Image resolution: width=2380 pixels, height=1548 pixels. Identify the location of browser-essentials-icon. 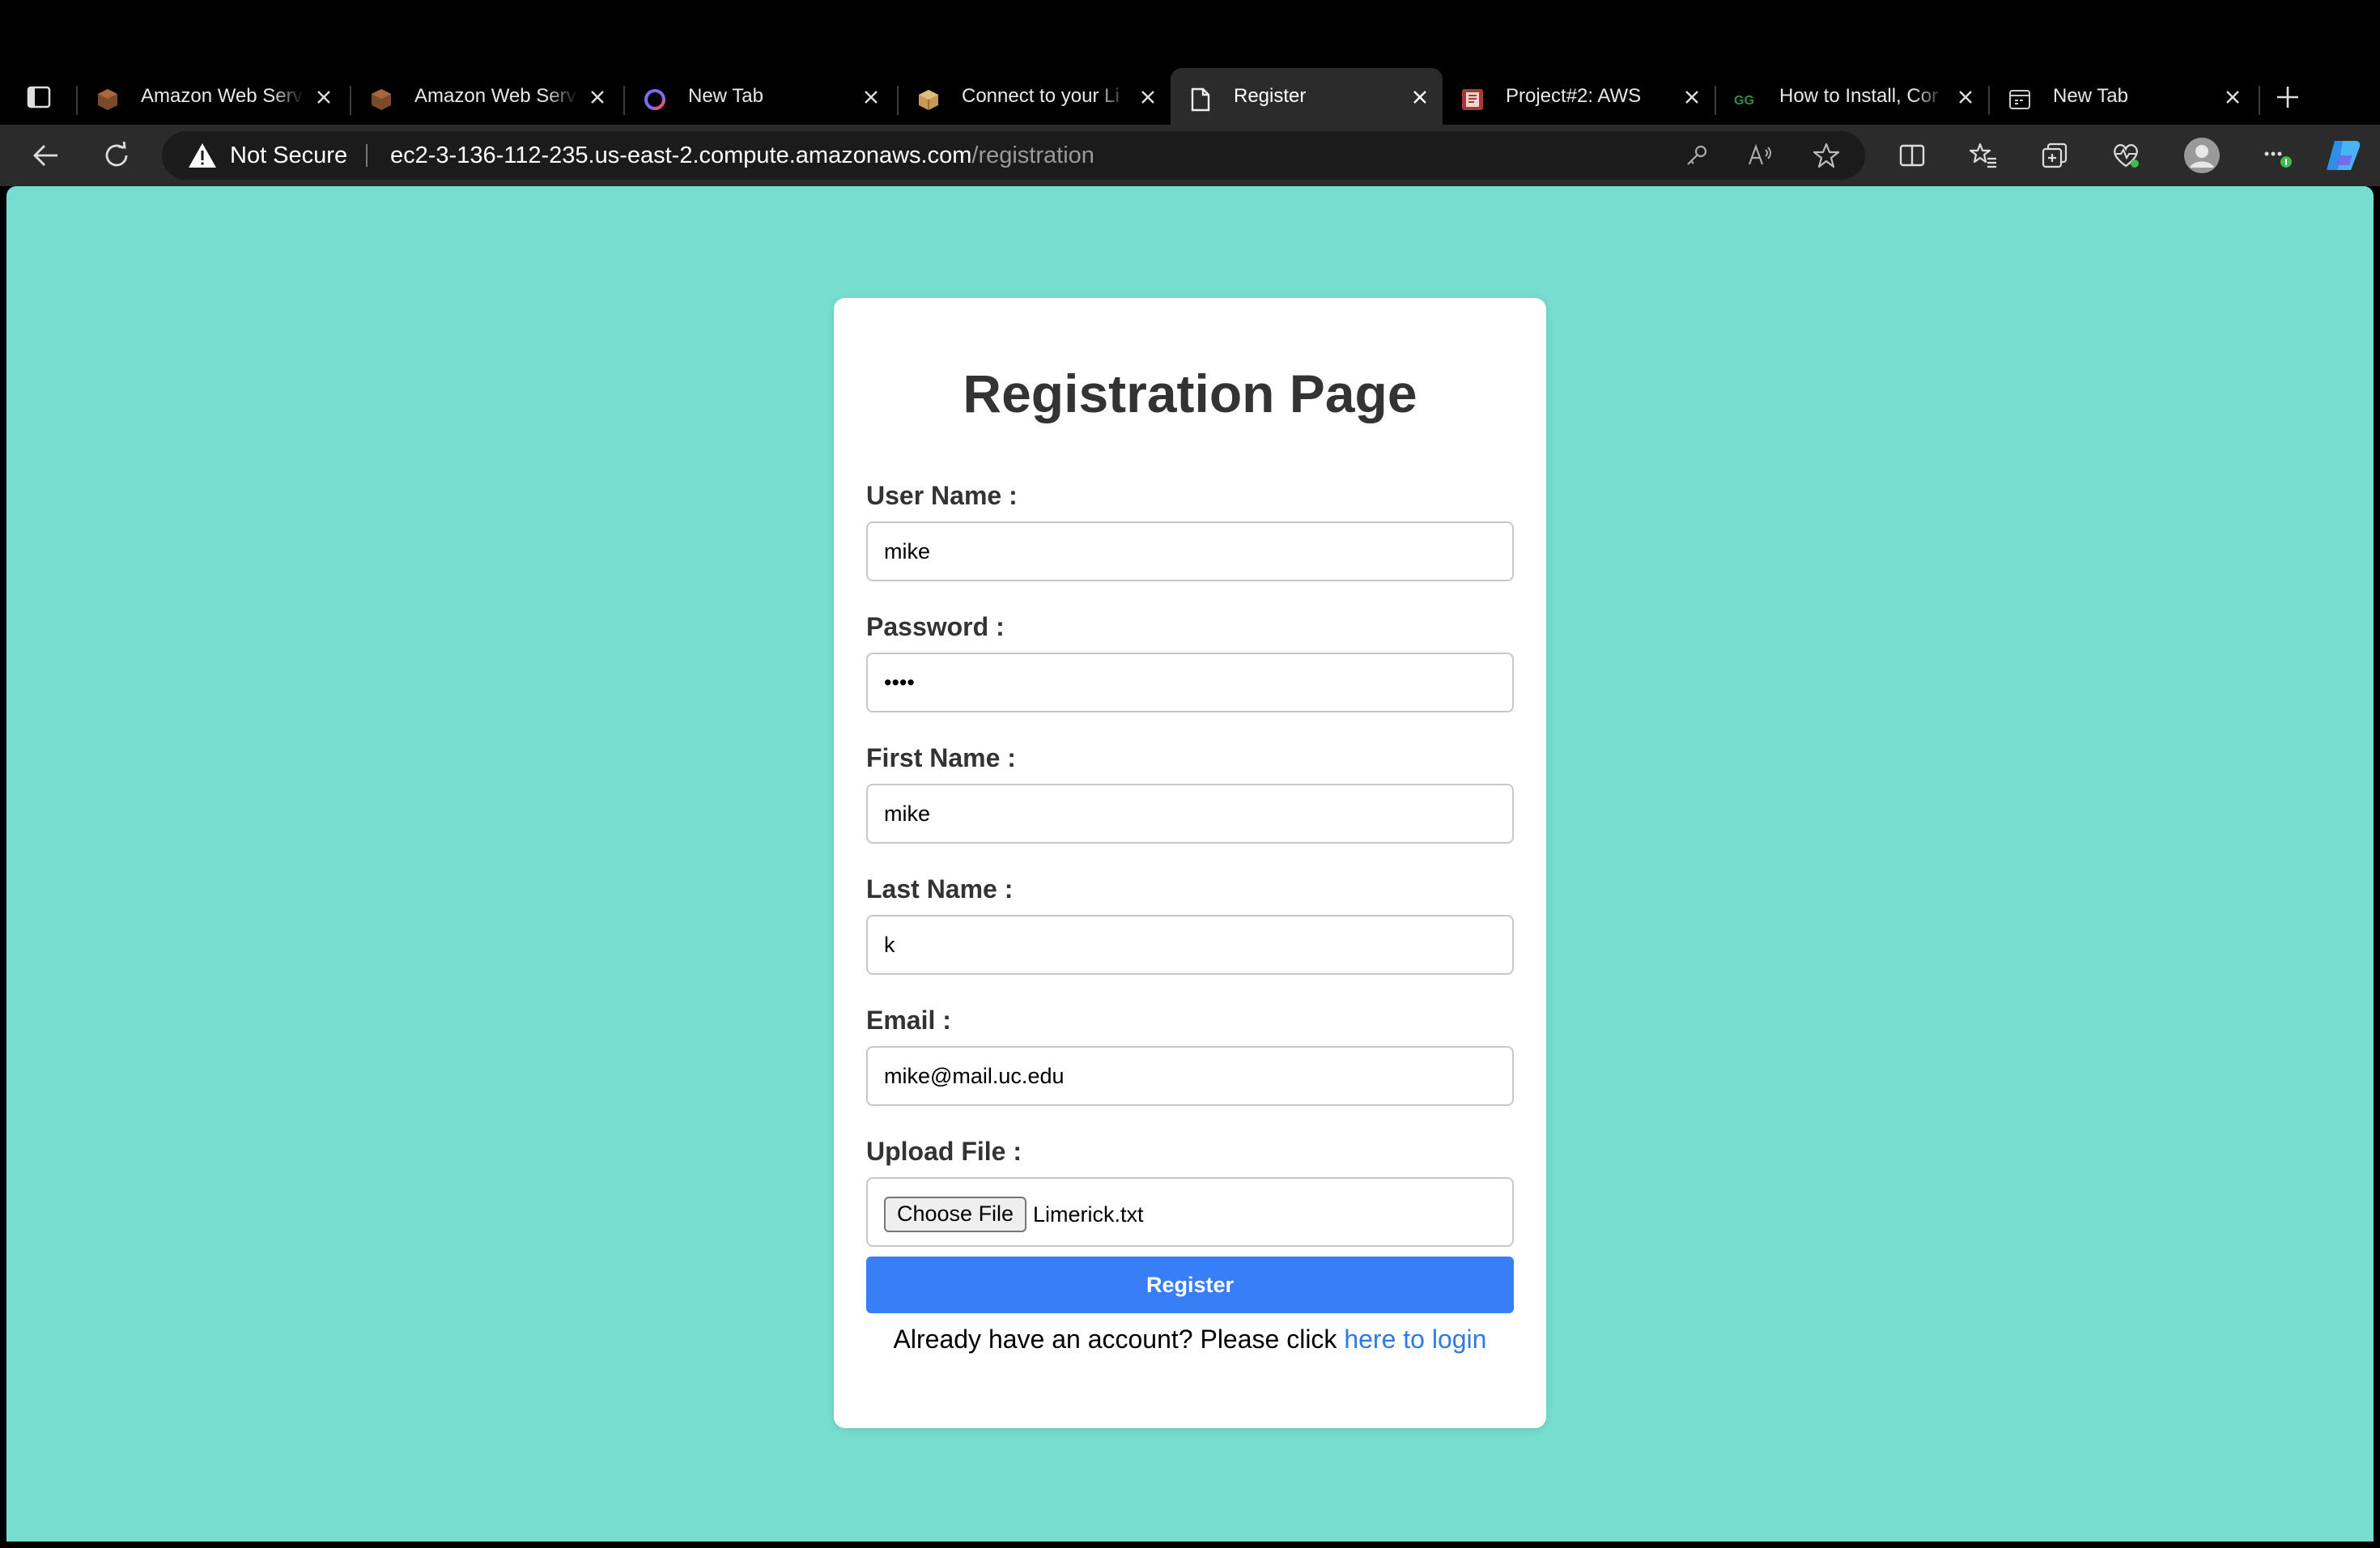
(2125, 156).